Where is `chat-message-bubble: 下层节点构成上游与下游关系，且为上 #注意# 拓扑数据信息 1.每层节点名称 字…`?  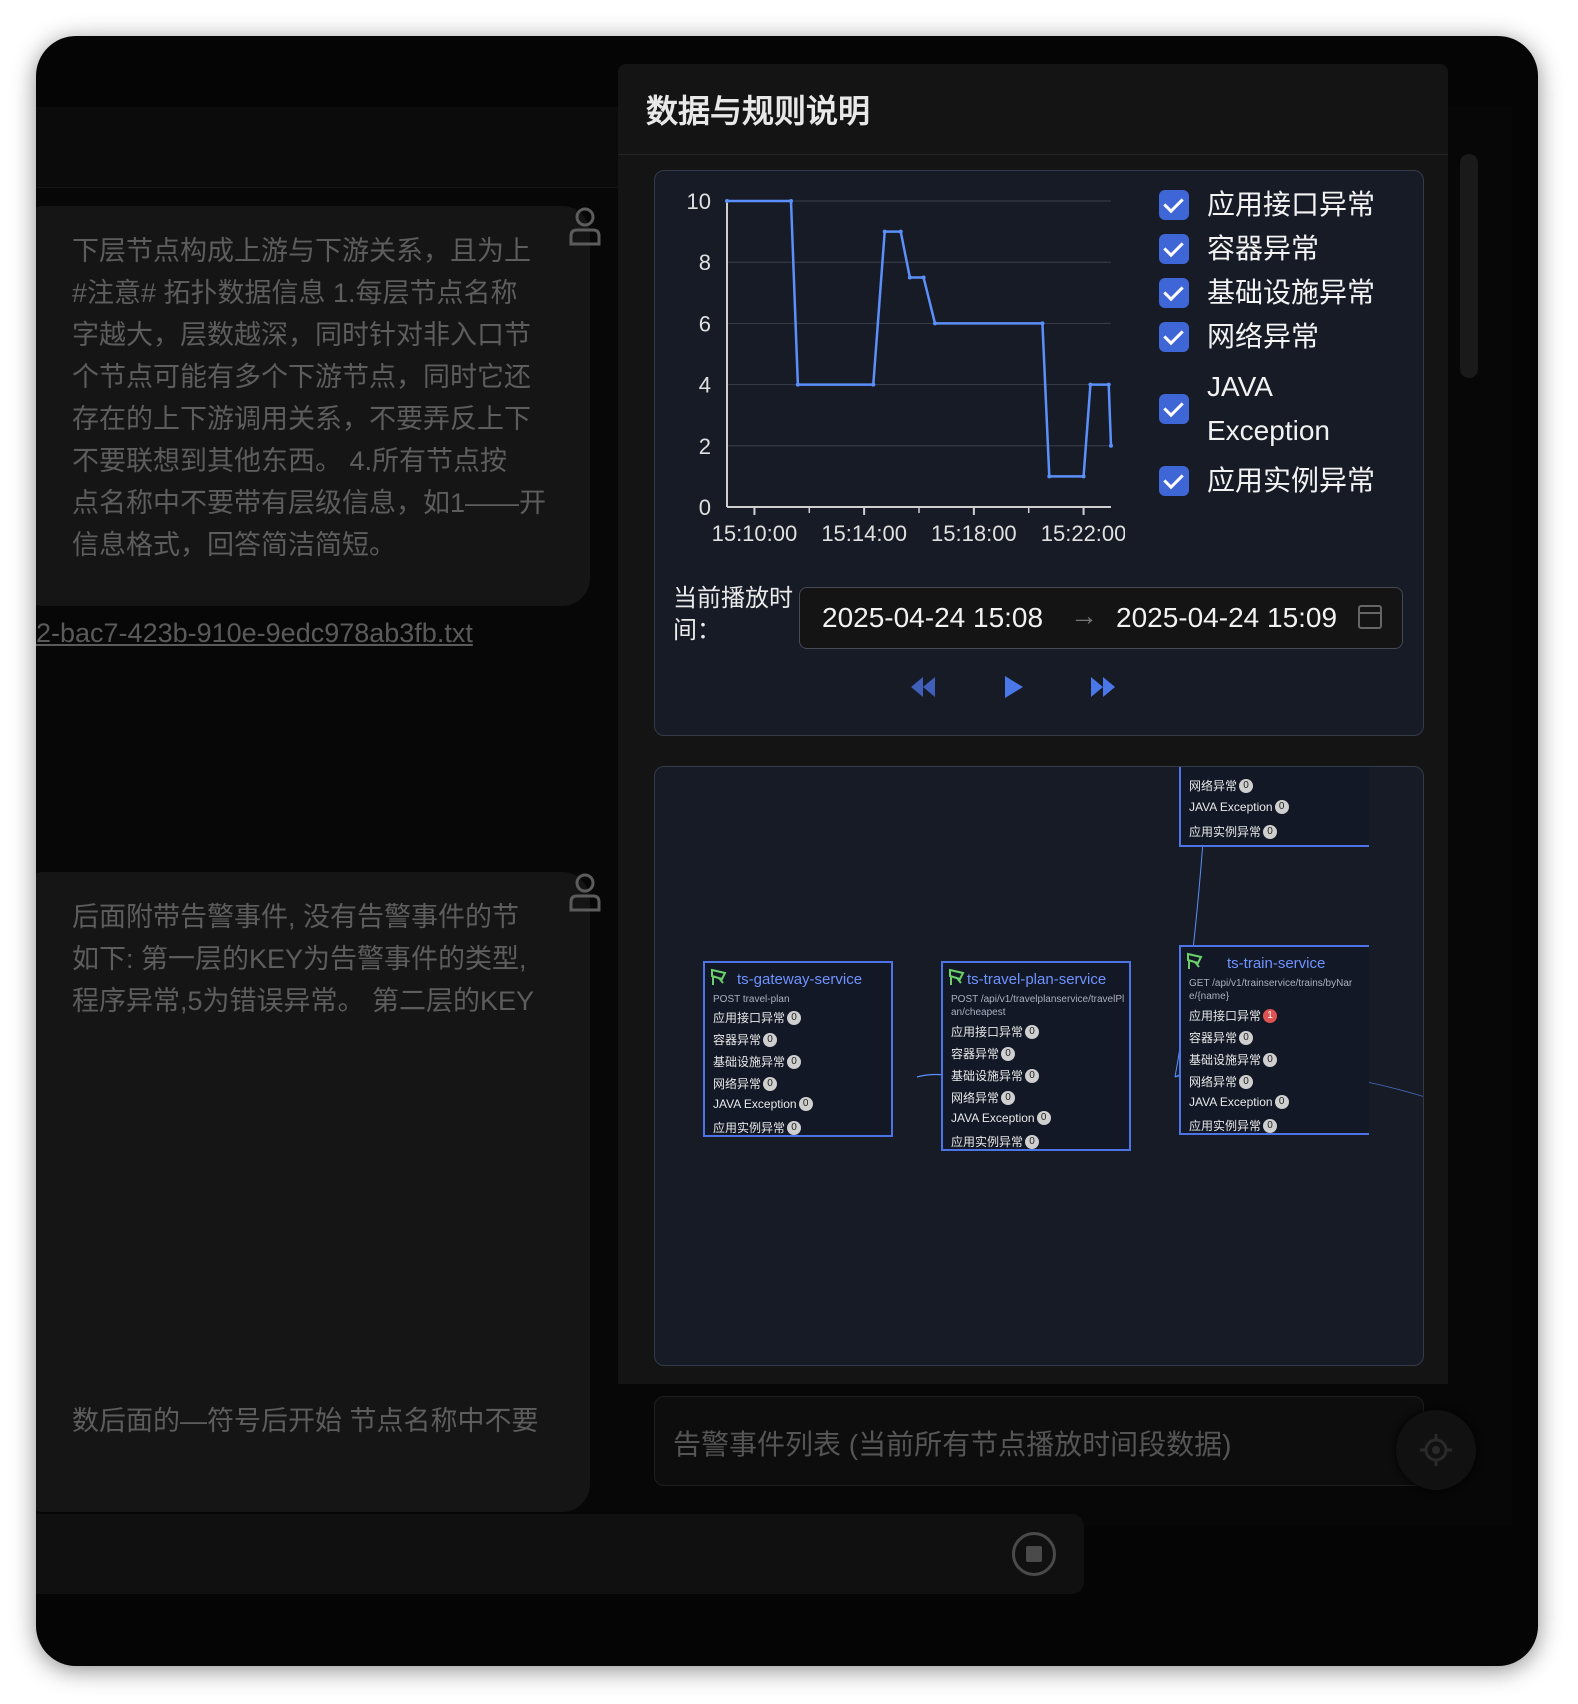
chat-message-bubble: 下层节点构成上游与下游关系，且为上 #注意# 拓扑数据信息 1.每层节点名称 字… is located at coordinates (313, 406).